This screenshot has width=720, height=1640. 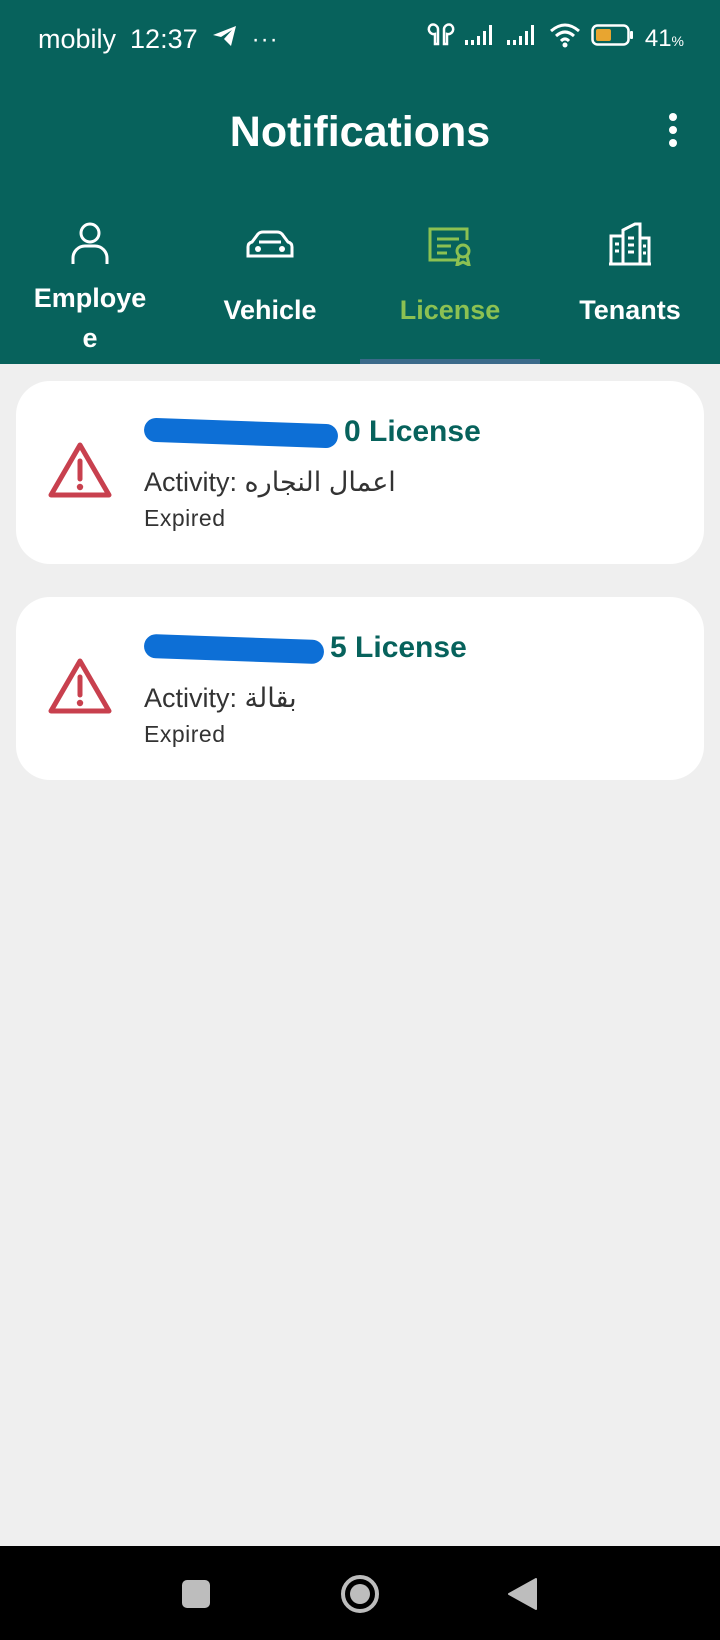 I want to click on activity-line: Activity: بقالة, so click(x=220, y=698).